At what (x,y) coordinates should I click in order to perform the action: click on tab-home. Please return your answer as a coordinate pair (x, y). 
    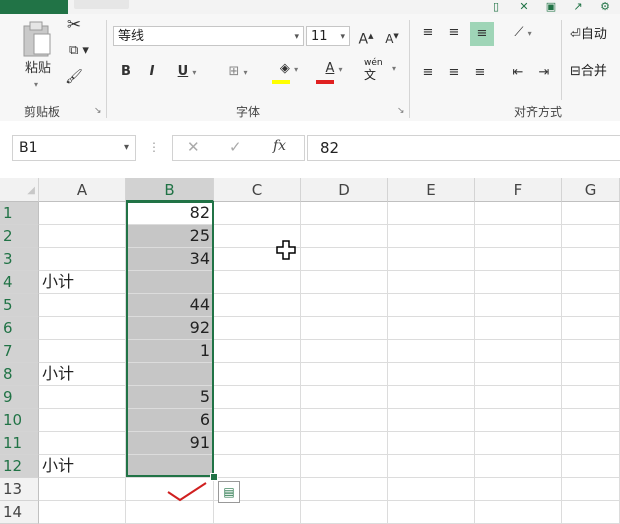
    Looking at the image, I should click on (101, 4).